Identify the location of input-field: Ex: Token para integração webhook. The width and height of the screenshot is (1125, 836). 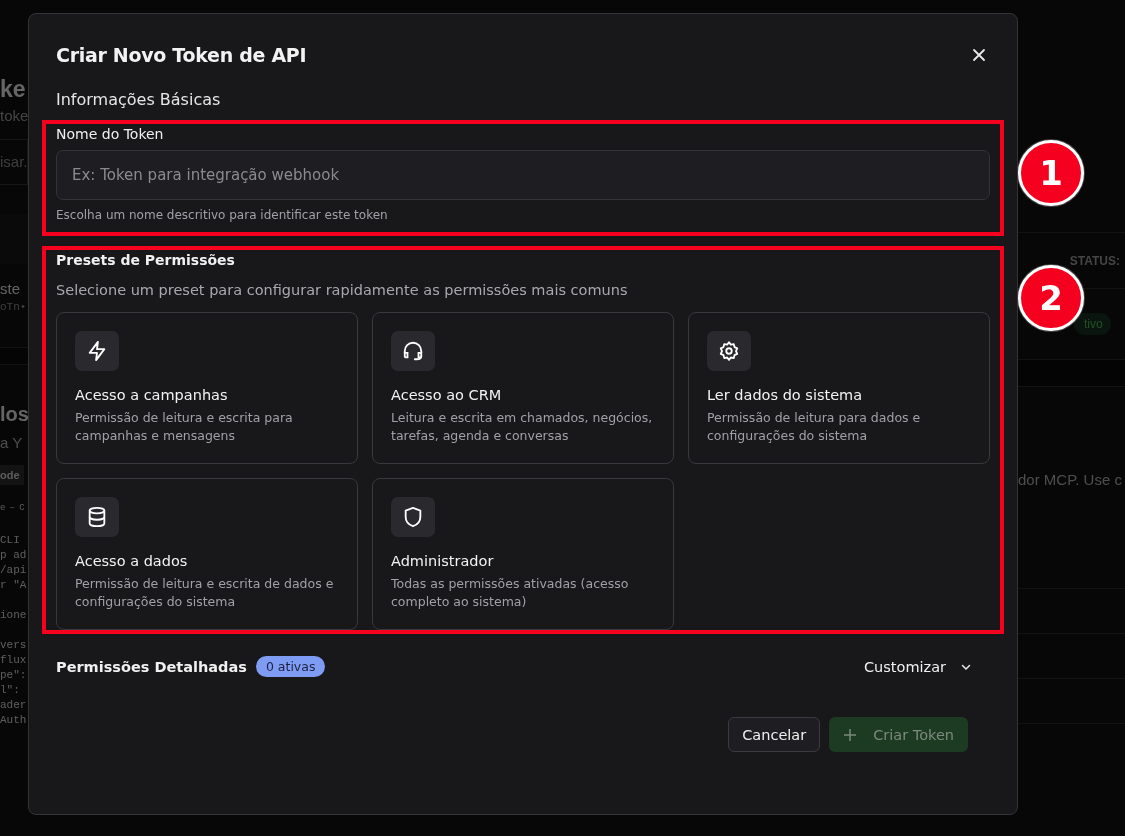
(523, 175).